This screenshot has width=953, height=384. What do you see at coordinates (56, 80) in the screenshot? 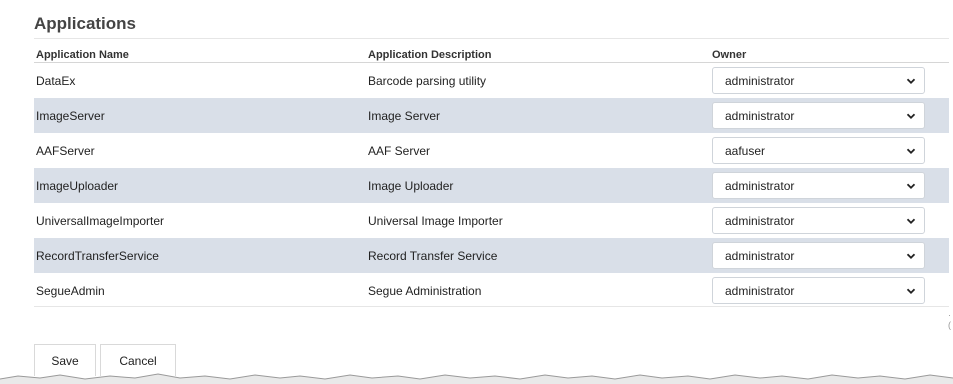
I see `application-name-cell: DataEx` at bounding box center [56, 80].